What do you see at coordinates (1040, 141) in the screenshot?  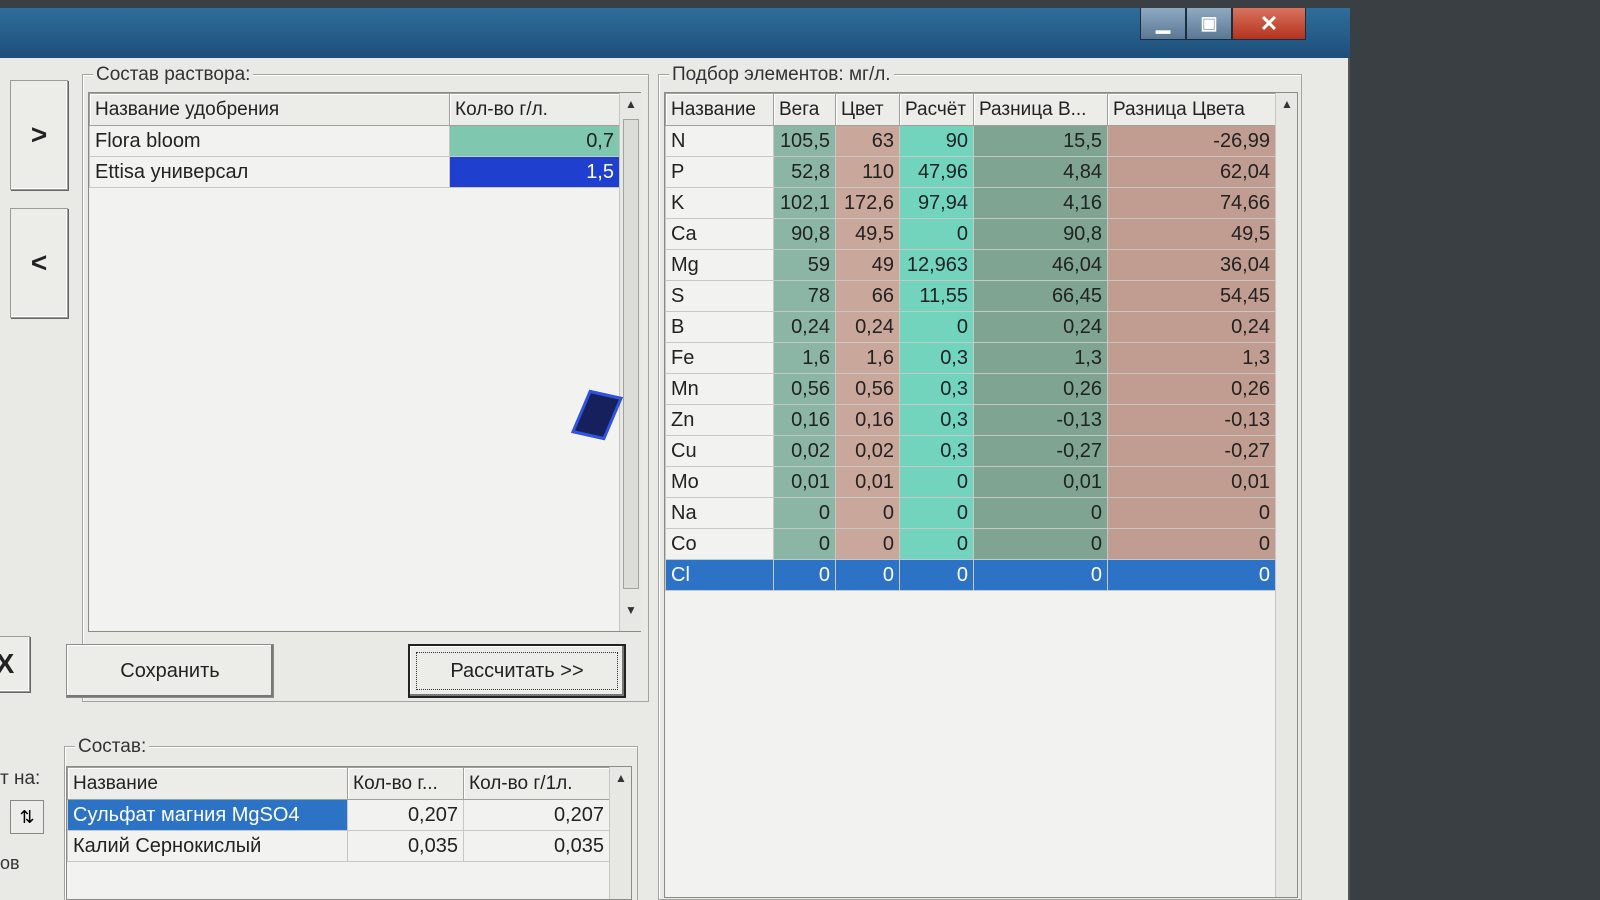 I see `diff-v-value: 15,5` at bounding box center [1040, 141].